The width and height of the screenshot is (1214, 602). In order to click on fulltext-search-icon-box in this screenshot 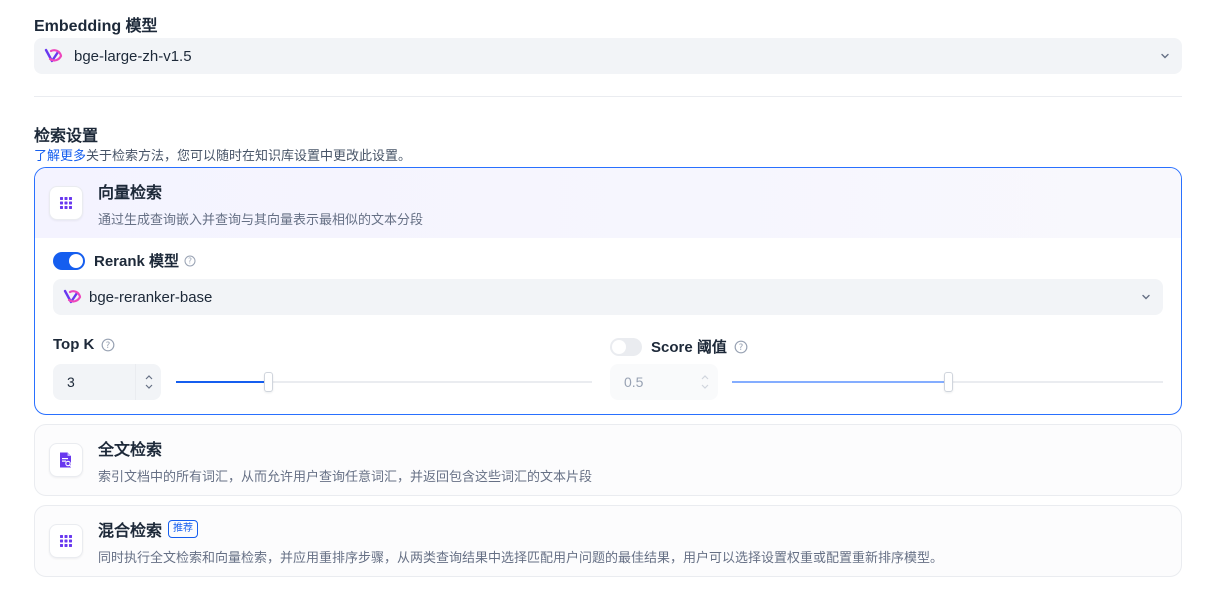, I will do `click(66, 460)`.